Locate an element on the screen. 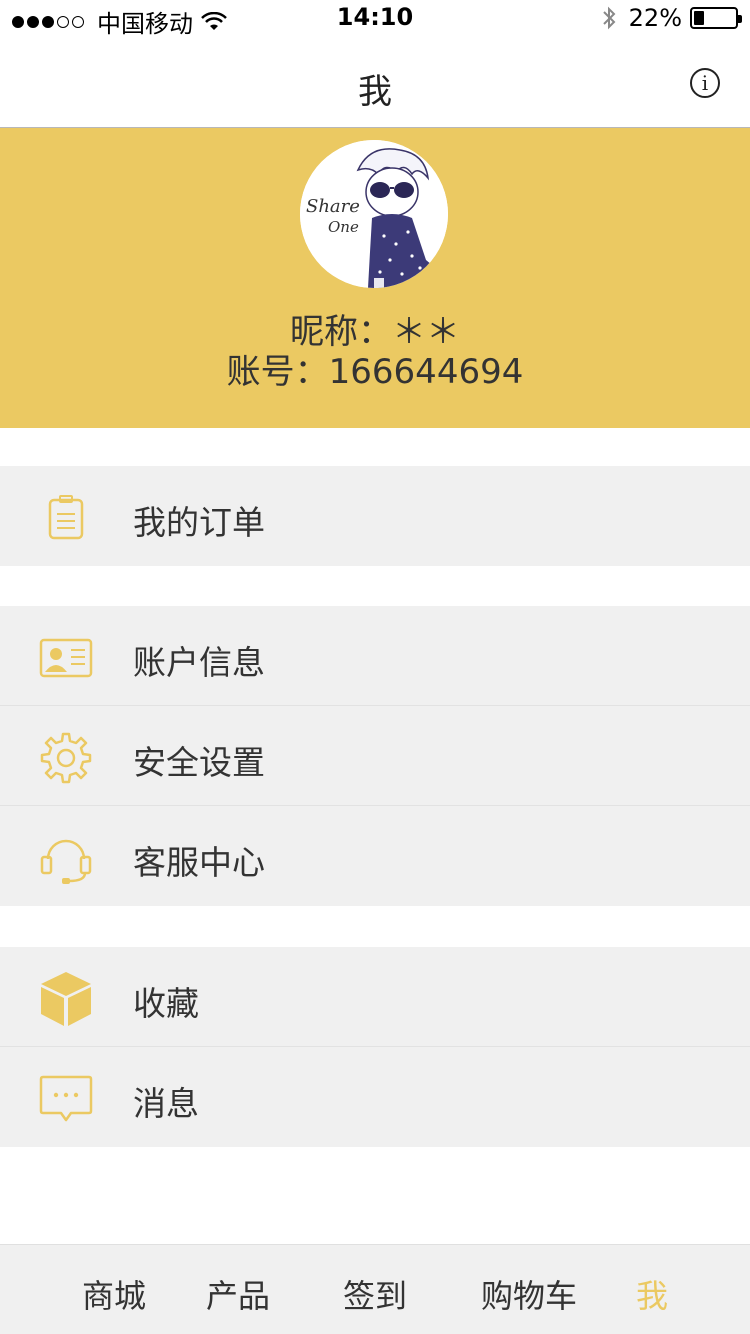 This screenshot has width=750, height=1334. menu-label-customer-service: 客服中心 is located at coordinates (199, 862).